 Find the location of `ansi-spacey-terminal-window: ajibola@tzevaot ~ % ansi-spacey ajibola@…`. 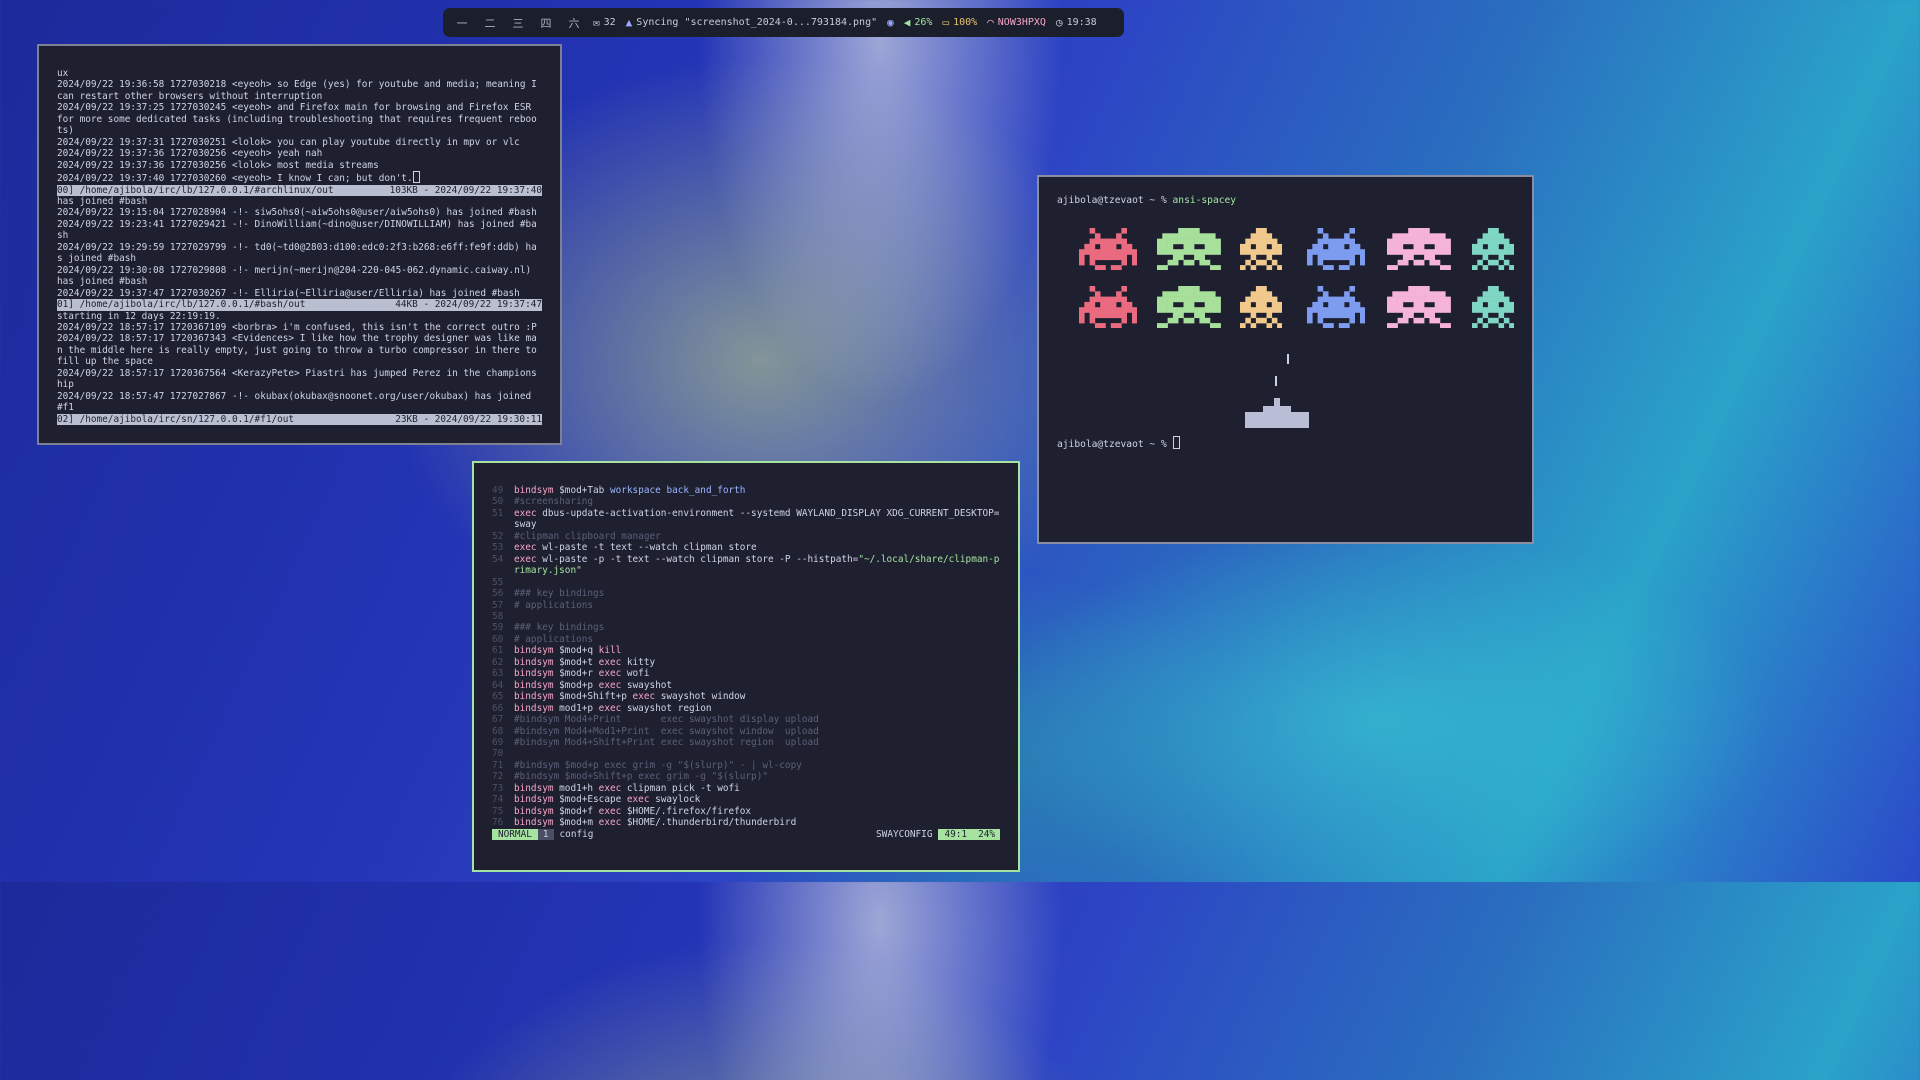

ansi-spacey-terminal-window: ajibola@tzevaot ~ % ansi-spacey ajibola@… is located at coordinates (1285, 359).